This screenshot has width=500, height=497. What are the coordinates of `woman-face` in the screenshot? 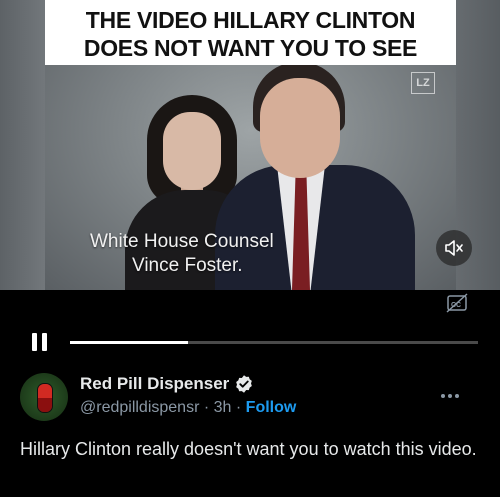 It's located at (192, 151).